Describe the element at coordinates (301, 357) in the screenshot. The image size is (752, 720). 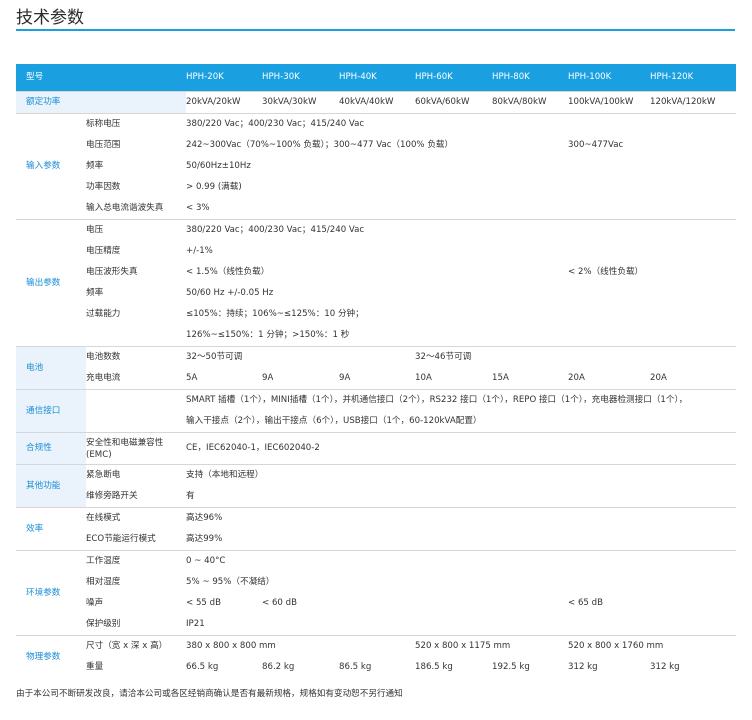
I see `table-cell: 32～50节可调` at that location.